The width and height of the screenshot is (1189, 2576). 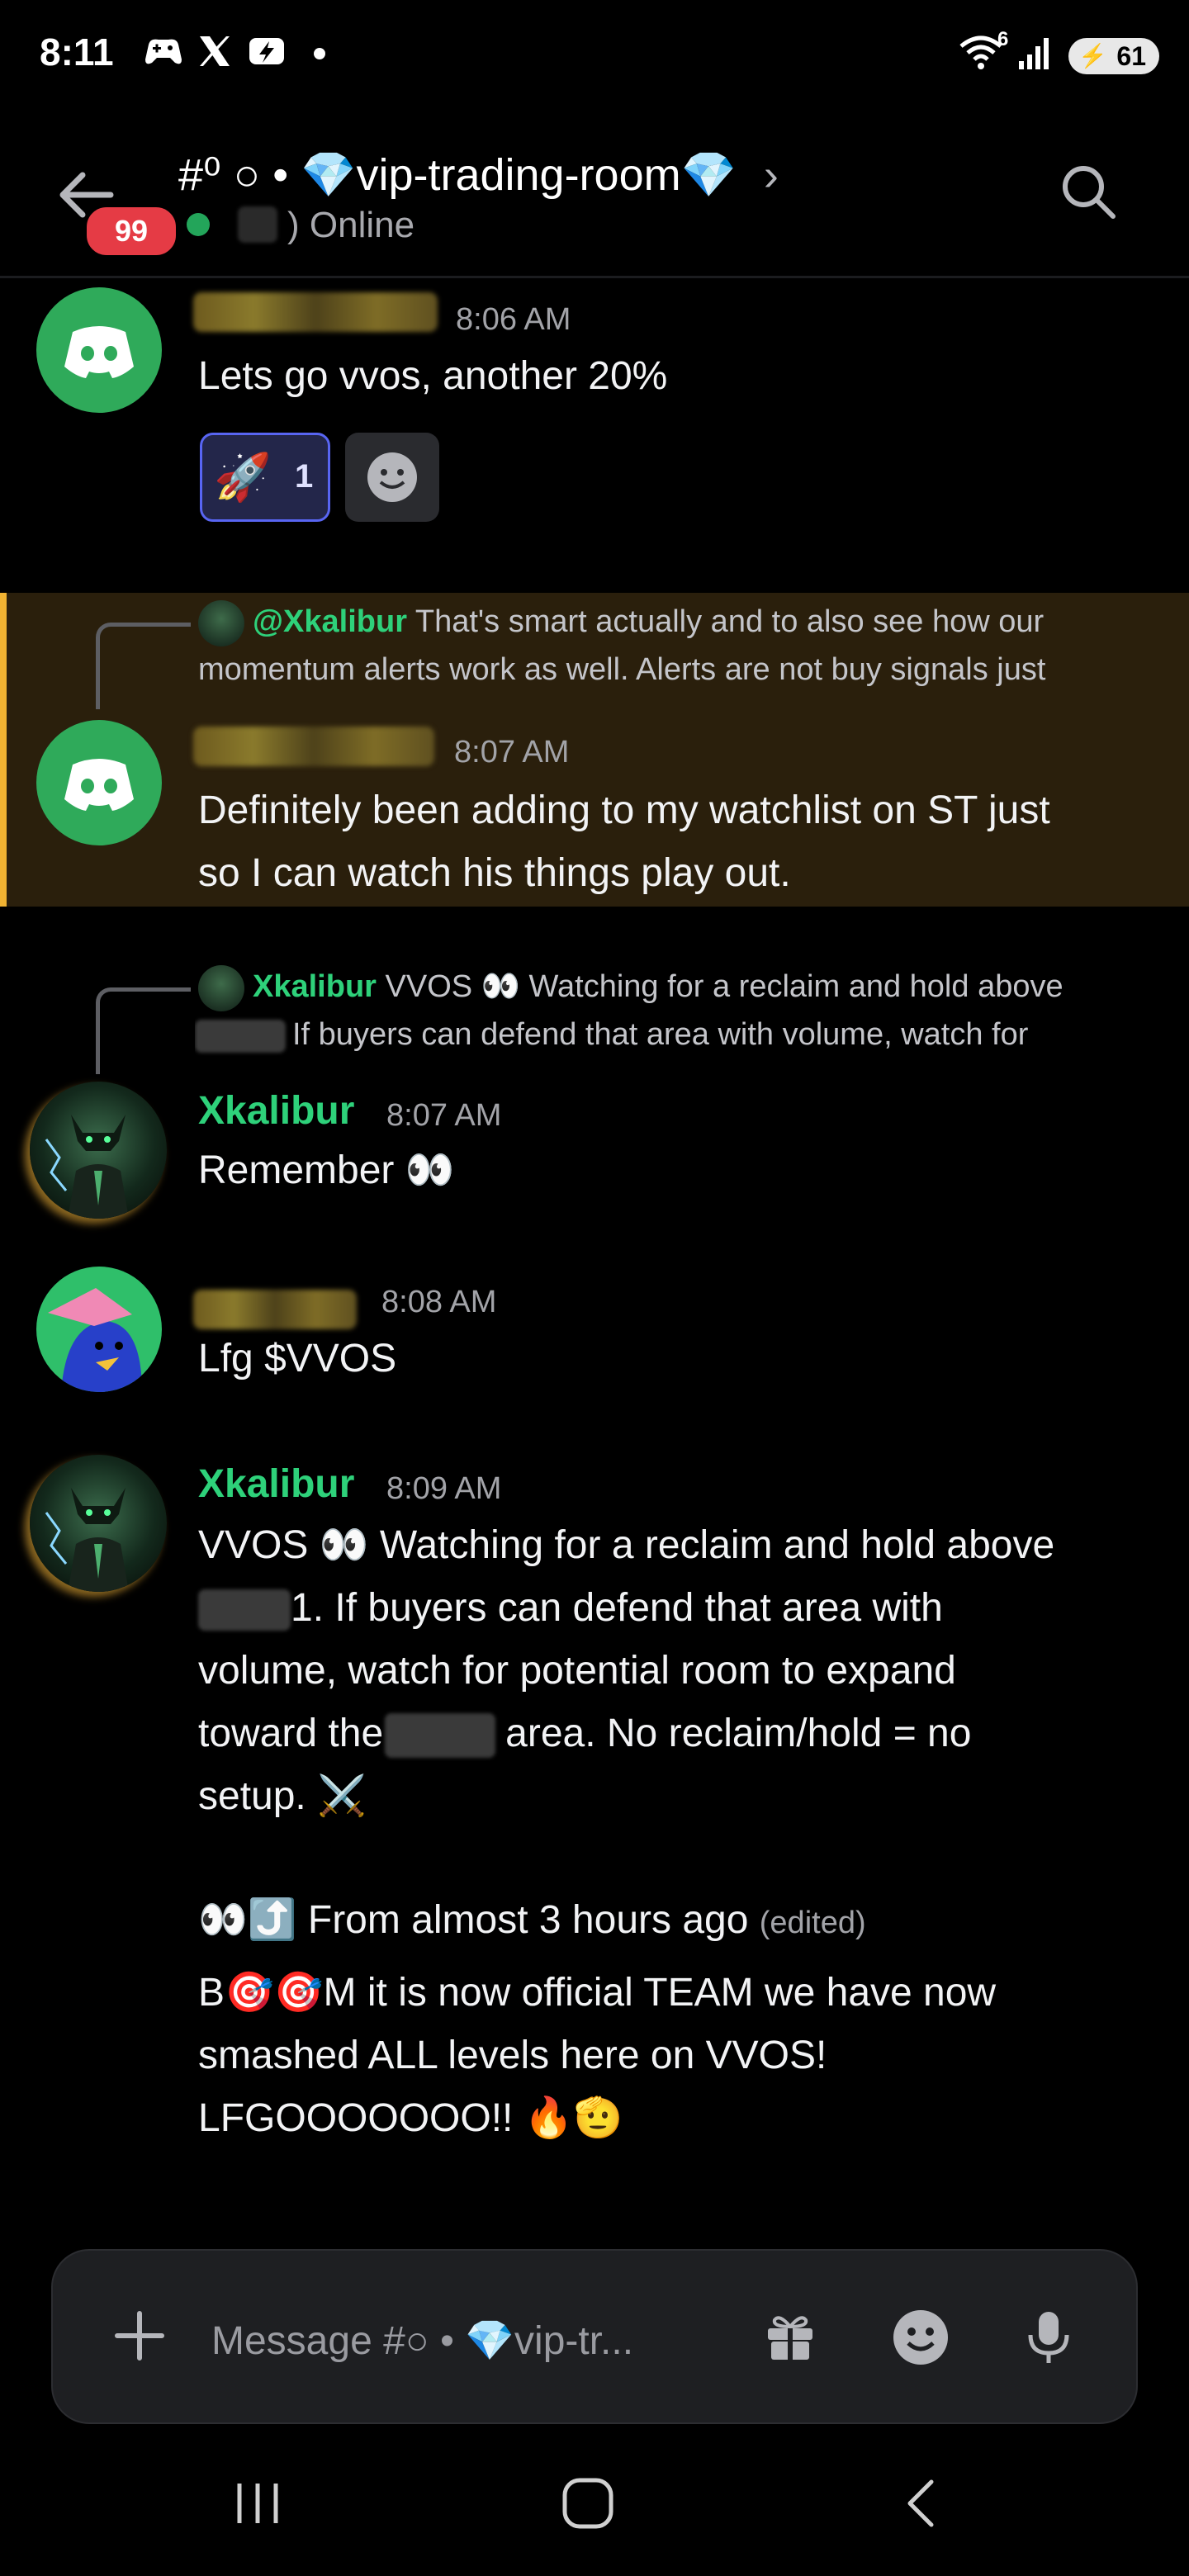 What do you see at coordinates (266, 51) in the screenshot?
I see `app-bolt-icon` at bounding box center [266, 51].